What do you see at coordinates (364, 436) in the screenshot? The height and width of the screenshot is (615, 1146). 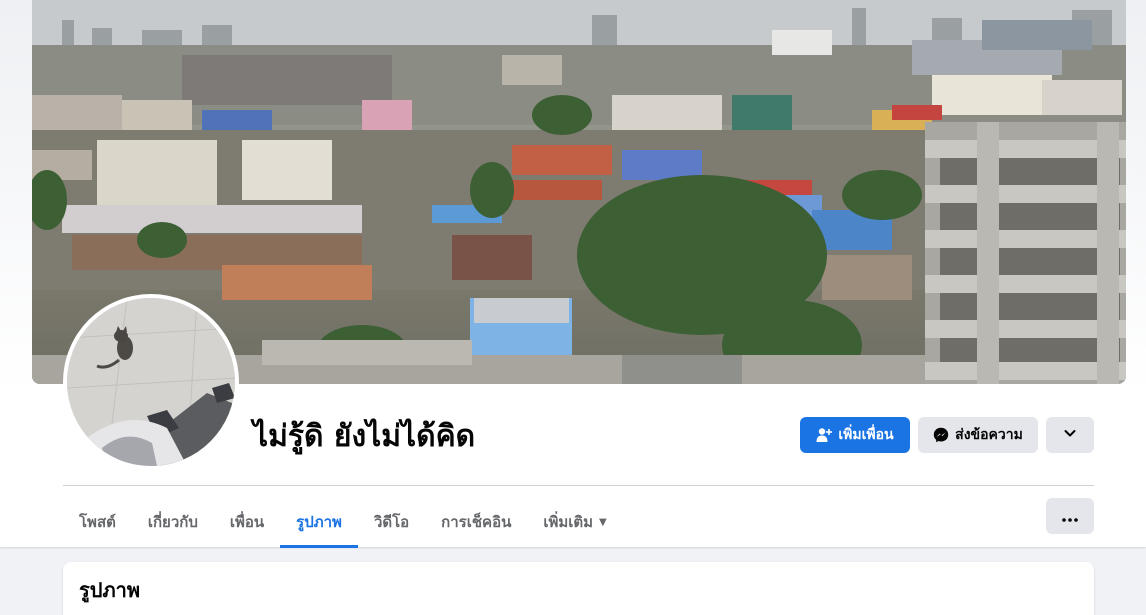 I see `profile-name: ไม่รู้ดิ ยังไม่ได้คิด` at bounding box center [364, 436].